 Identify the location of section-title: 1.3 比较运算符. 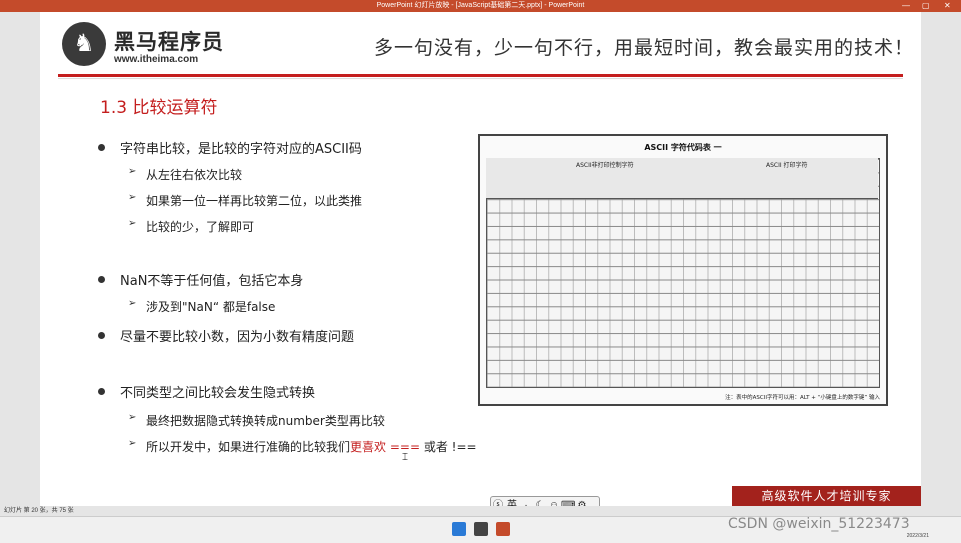
(159, 108).